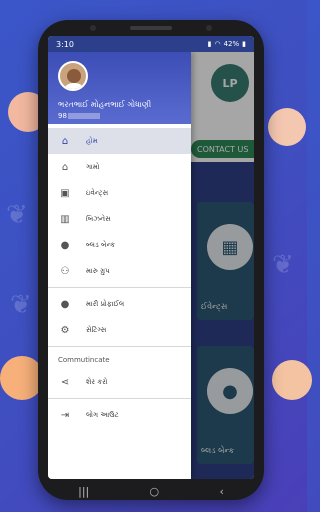 This screenshot has height=512, width=320. What do you see at coordinates (84, 360) in the screenshot?
I see `section-title-communicate: Commutincate` at bounding box center [84, 360].